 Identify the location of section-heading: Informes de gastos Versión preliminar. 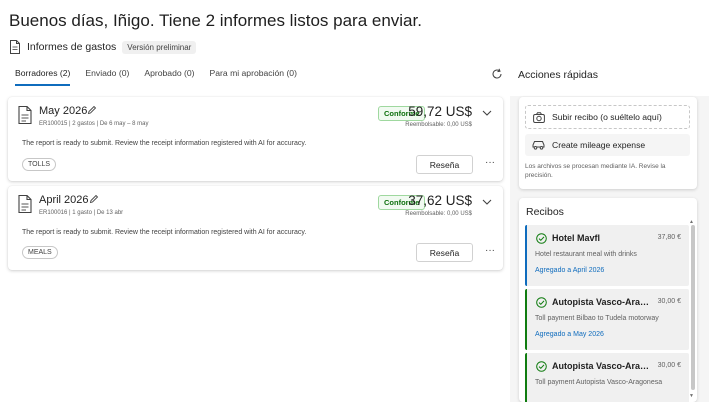
(103, 47).